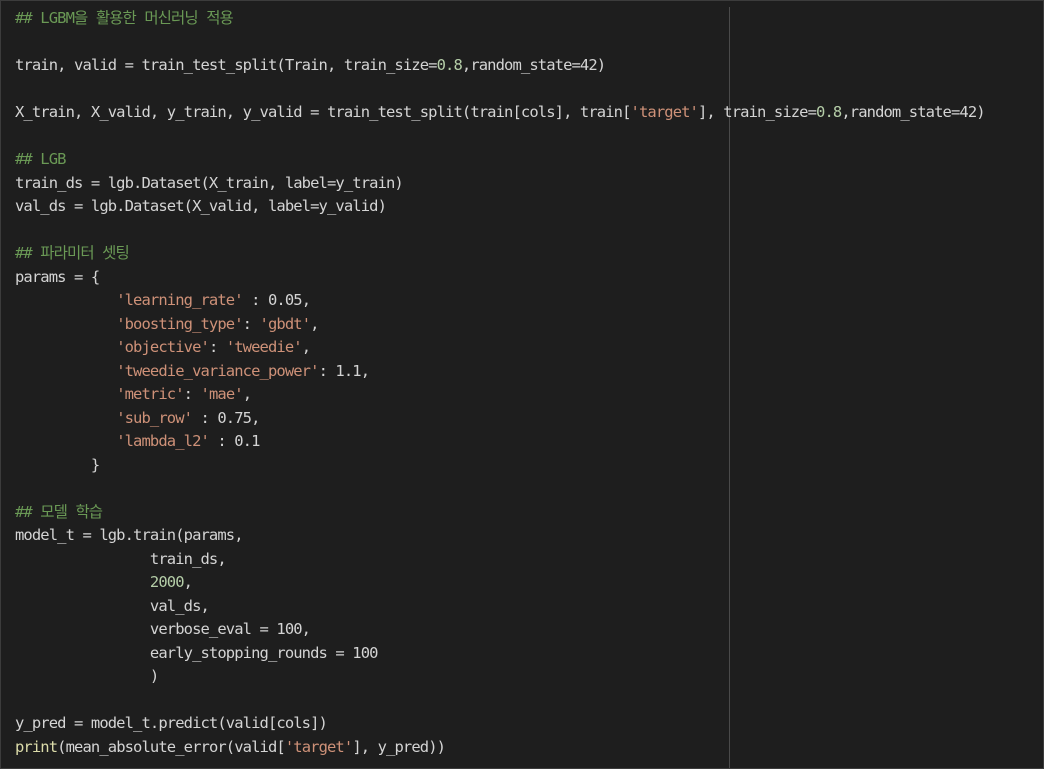 The width and height of the screenshot is (1044, 769). Describe the element at coordinates (57, 464) in the screenshot. I see `code-token-plain: }` at that location.